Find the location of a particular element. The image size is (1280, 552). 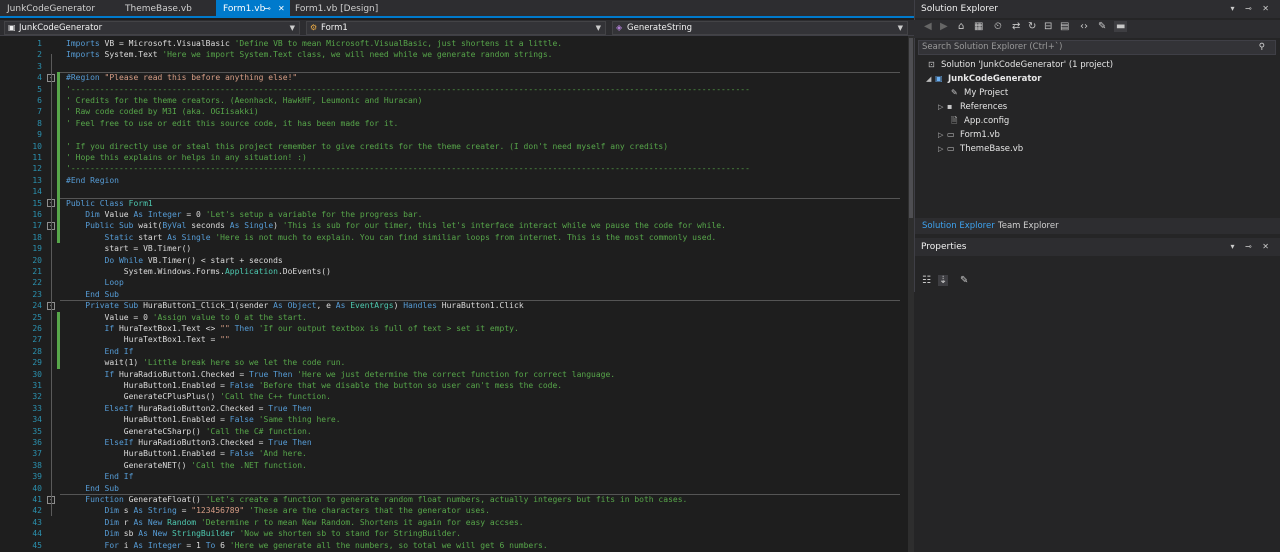

line-number: 41 is located at coordinates (37, 499).